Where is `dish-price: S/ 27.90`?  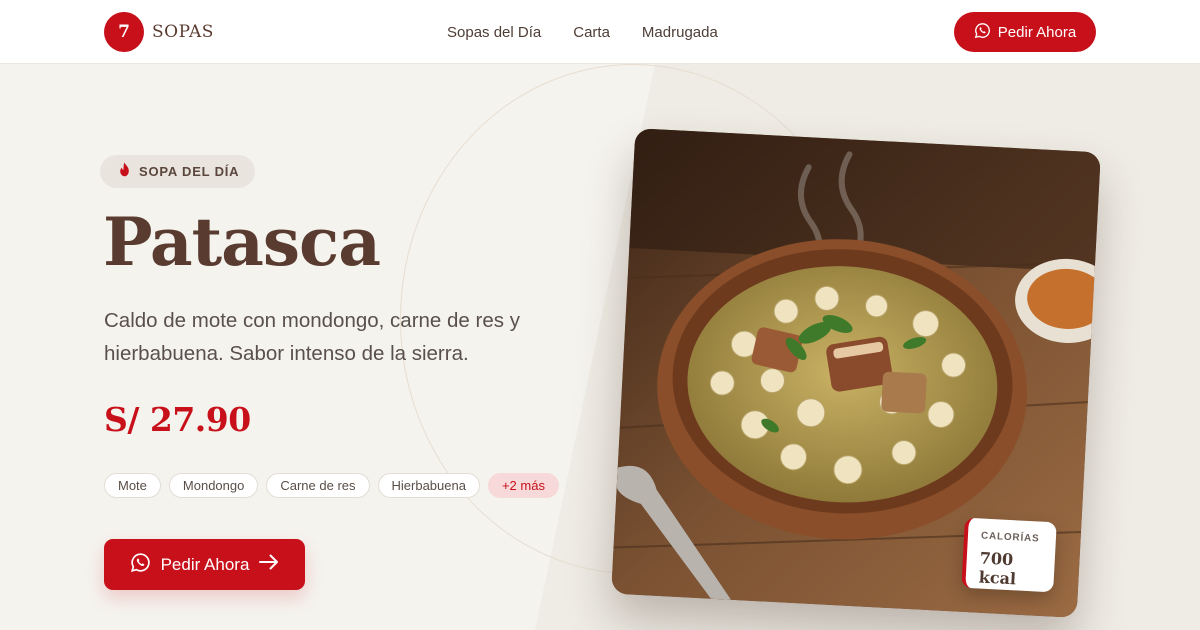
dish-price: S/ 27.90 is located at coordinates (177, 419).